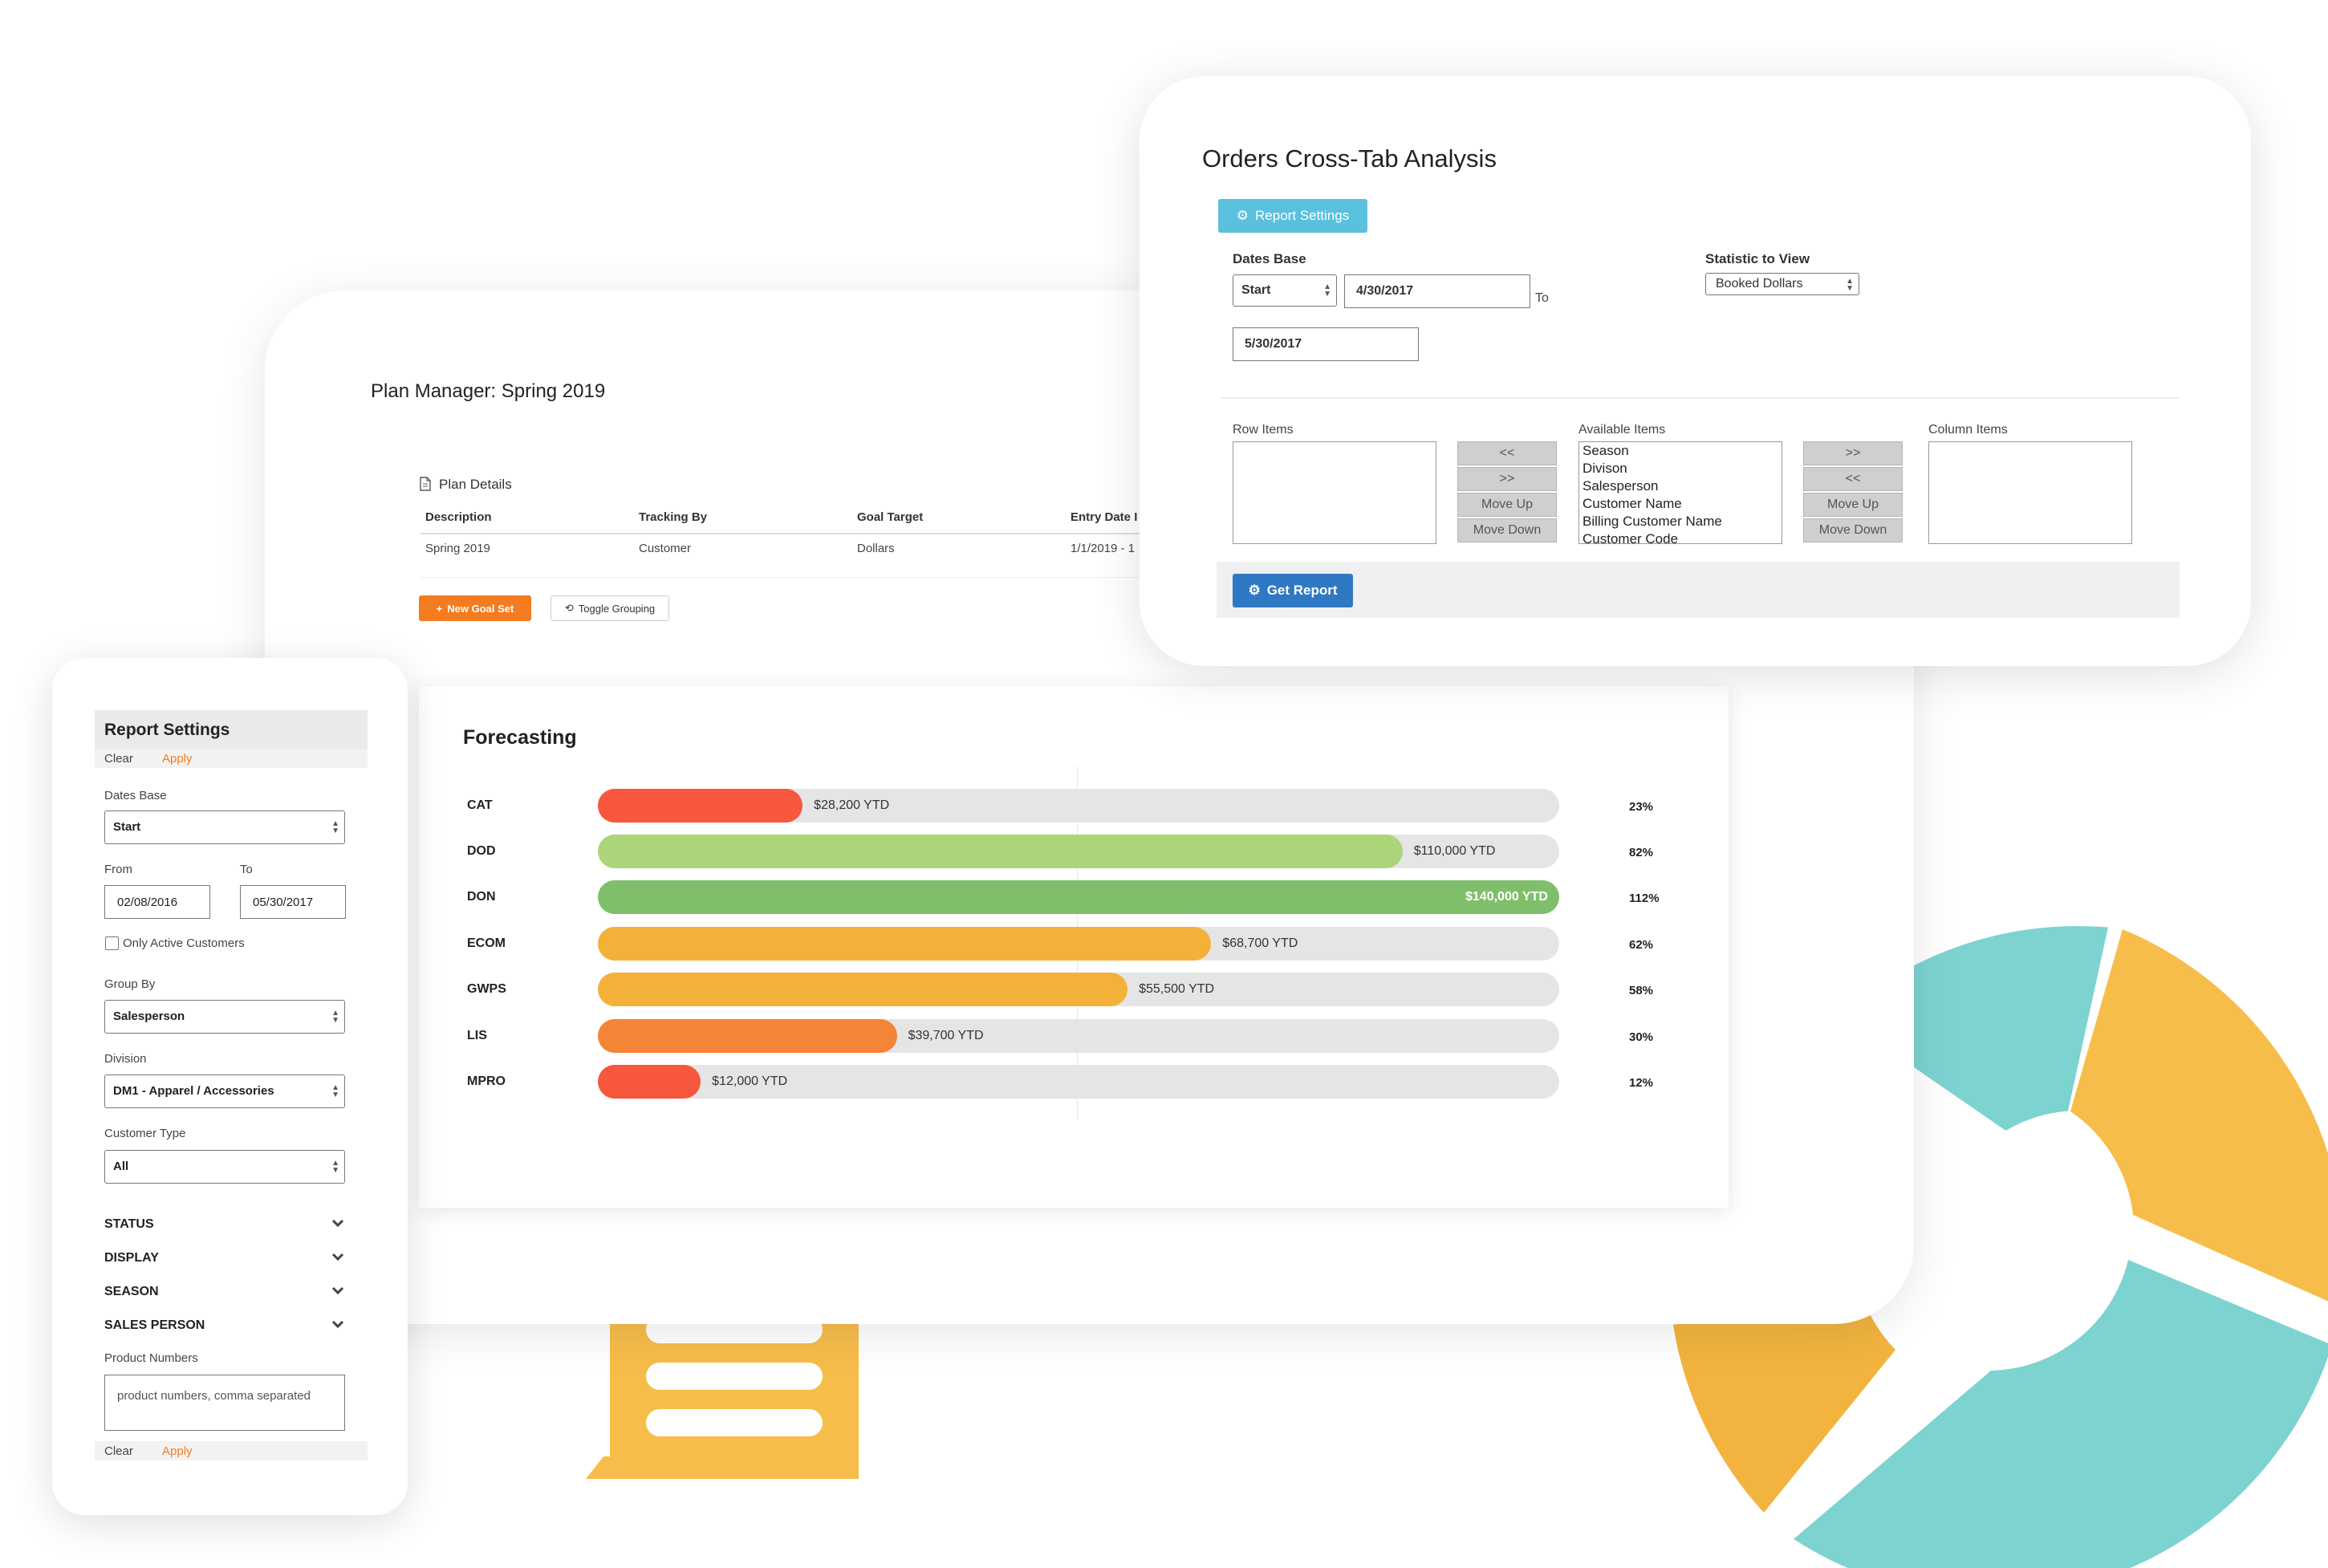  What do you see at coordinates (145, 1133) in the screenshot?
I see `customer-type-label: Customer Type` at bounding box center [145, 1133].